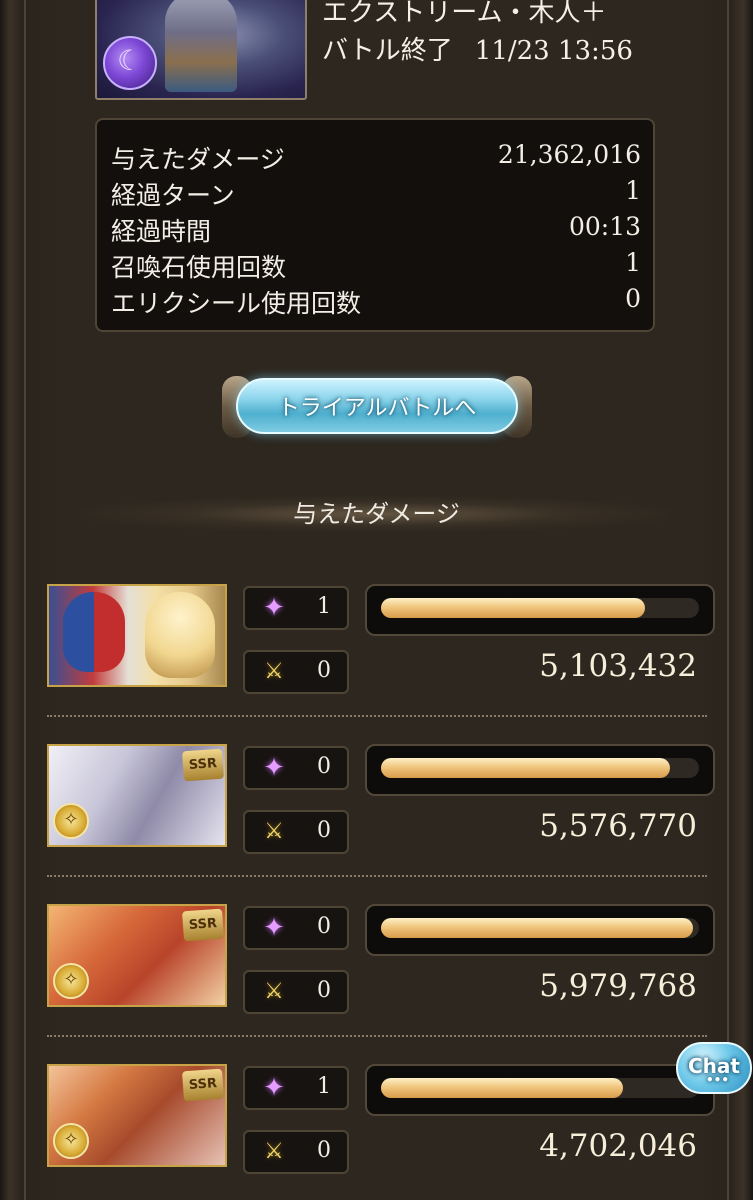  What do you see at coordinates (376, 230) in the screenshot?
I see `stat-row-time: 経過時間 00:13` at bounding box center [376, 230].